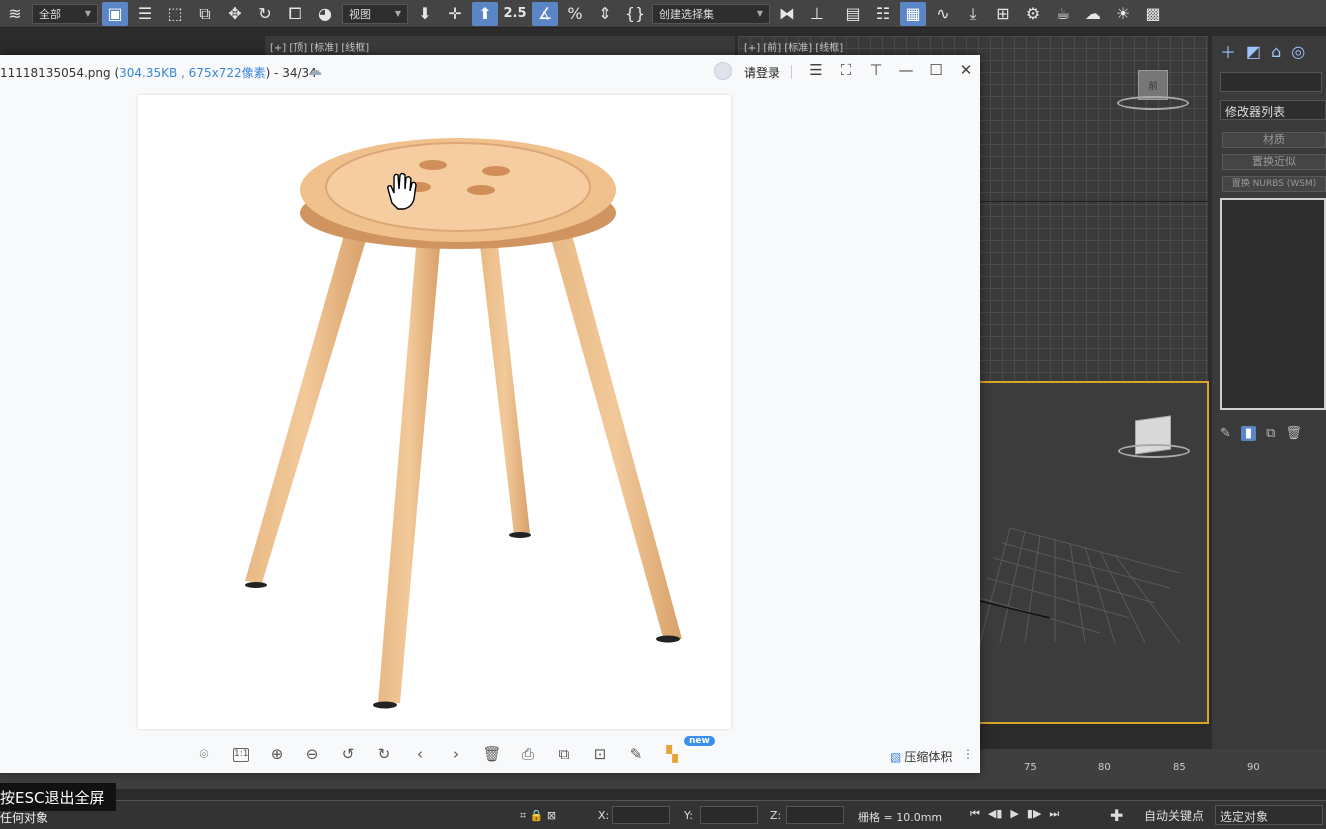 This screenshot has width=1326, height=829. What do you see at coordinates (787, 14) in the screenshot?
I see `mirror-icon: ⧓` at bounding box center [787, 14].